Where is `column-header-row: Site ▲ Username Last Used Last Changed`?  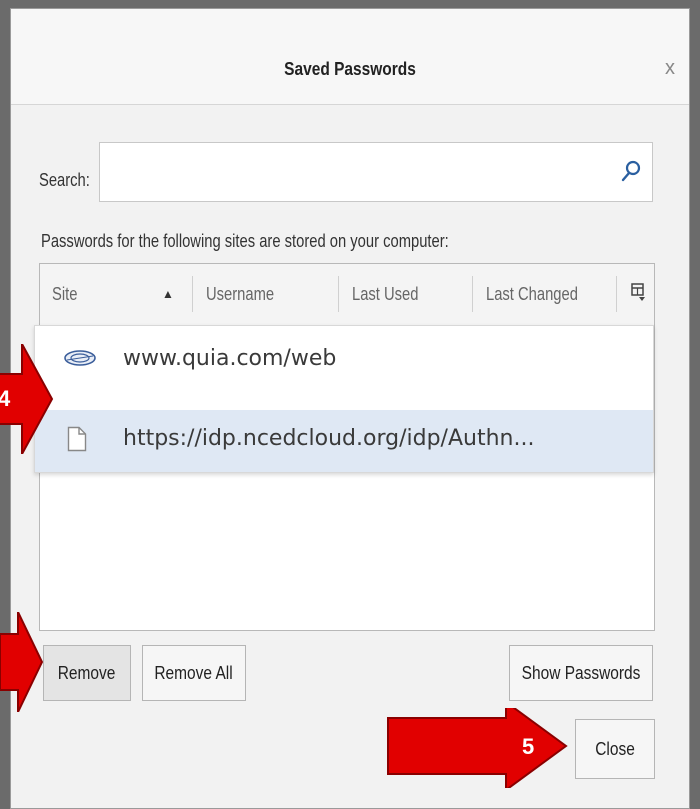 column-header-row: Site ▲ Username Last Used Last Changed is located at coordinates (347, 296).